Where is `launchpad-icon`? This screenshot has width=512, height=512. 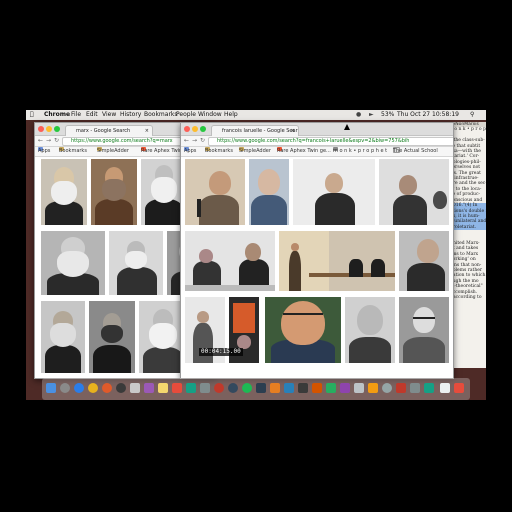 launchpad-icon is located at coordinates (65, 388).